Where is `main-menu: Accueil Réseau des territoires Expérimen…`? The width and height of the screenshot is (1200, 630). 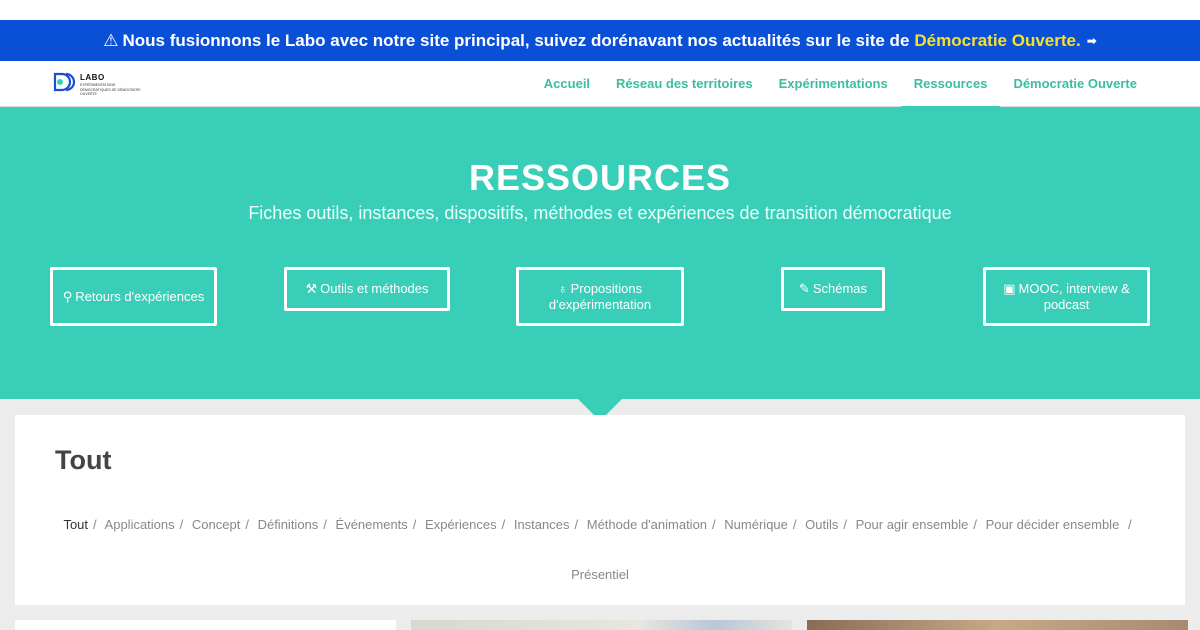
main-menu: Accueil Réseau des territoires Expérimen… is located at coordinates (840, 84).